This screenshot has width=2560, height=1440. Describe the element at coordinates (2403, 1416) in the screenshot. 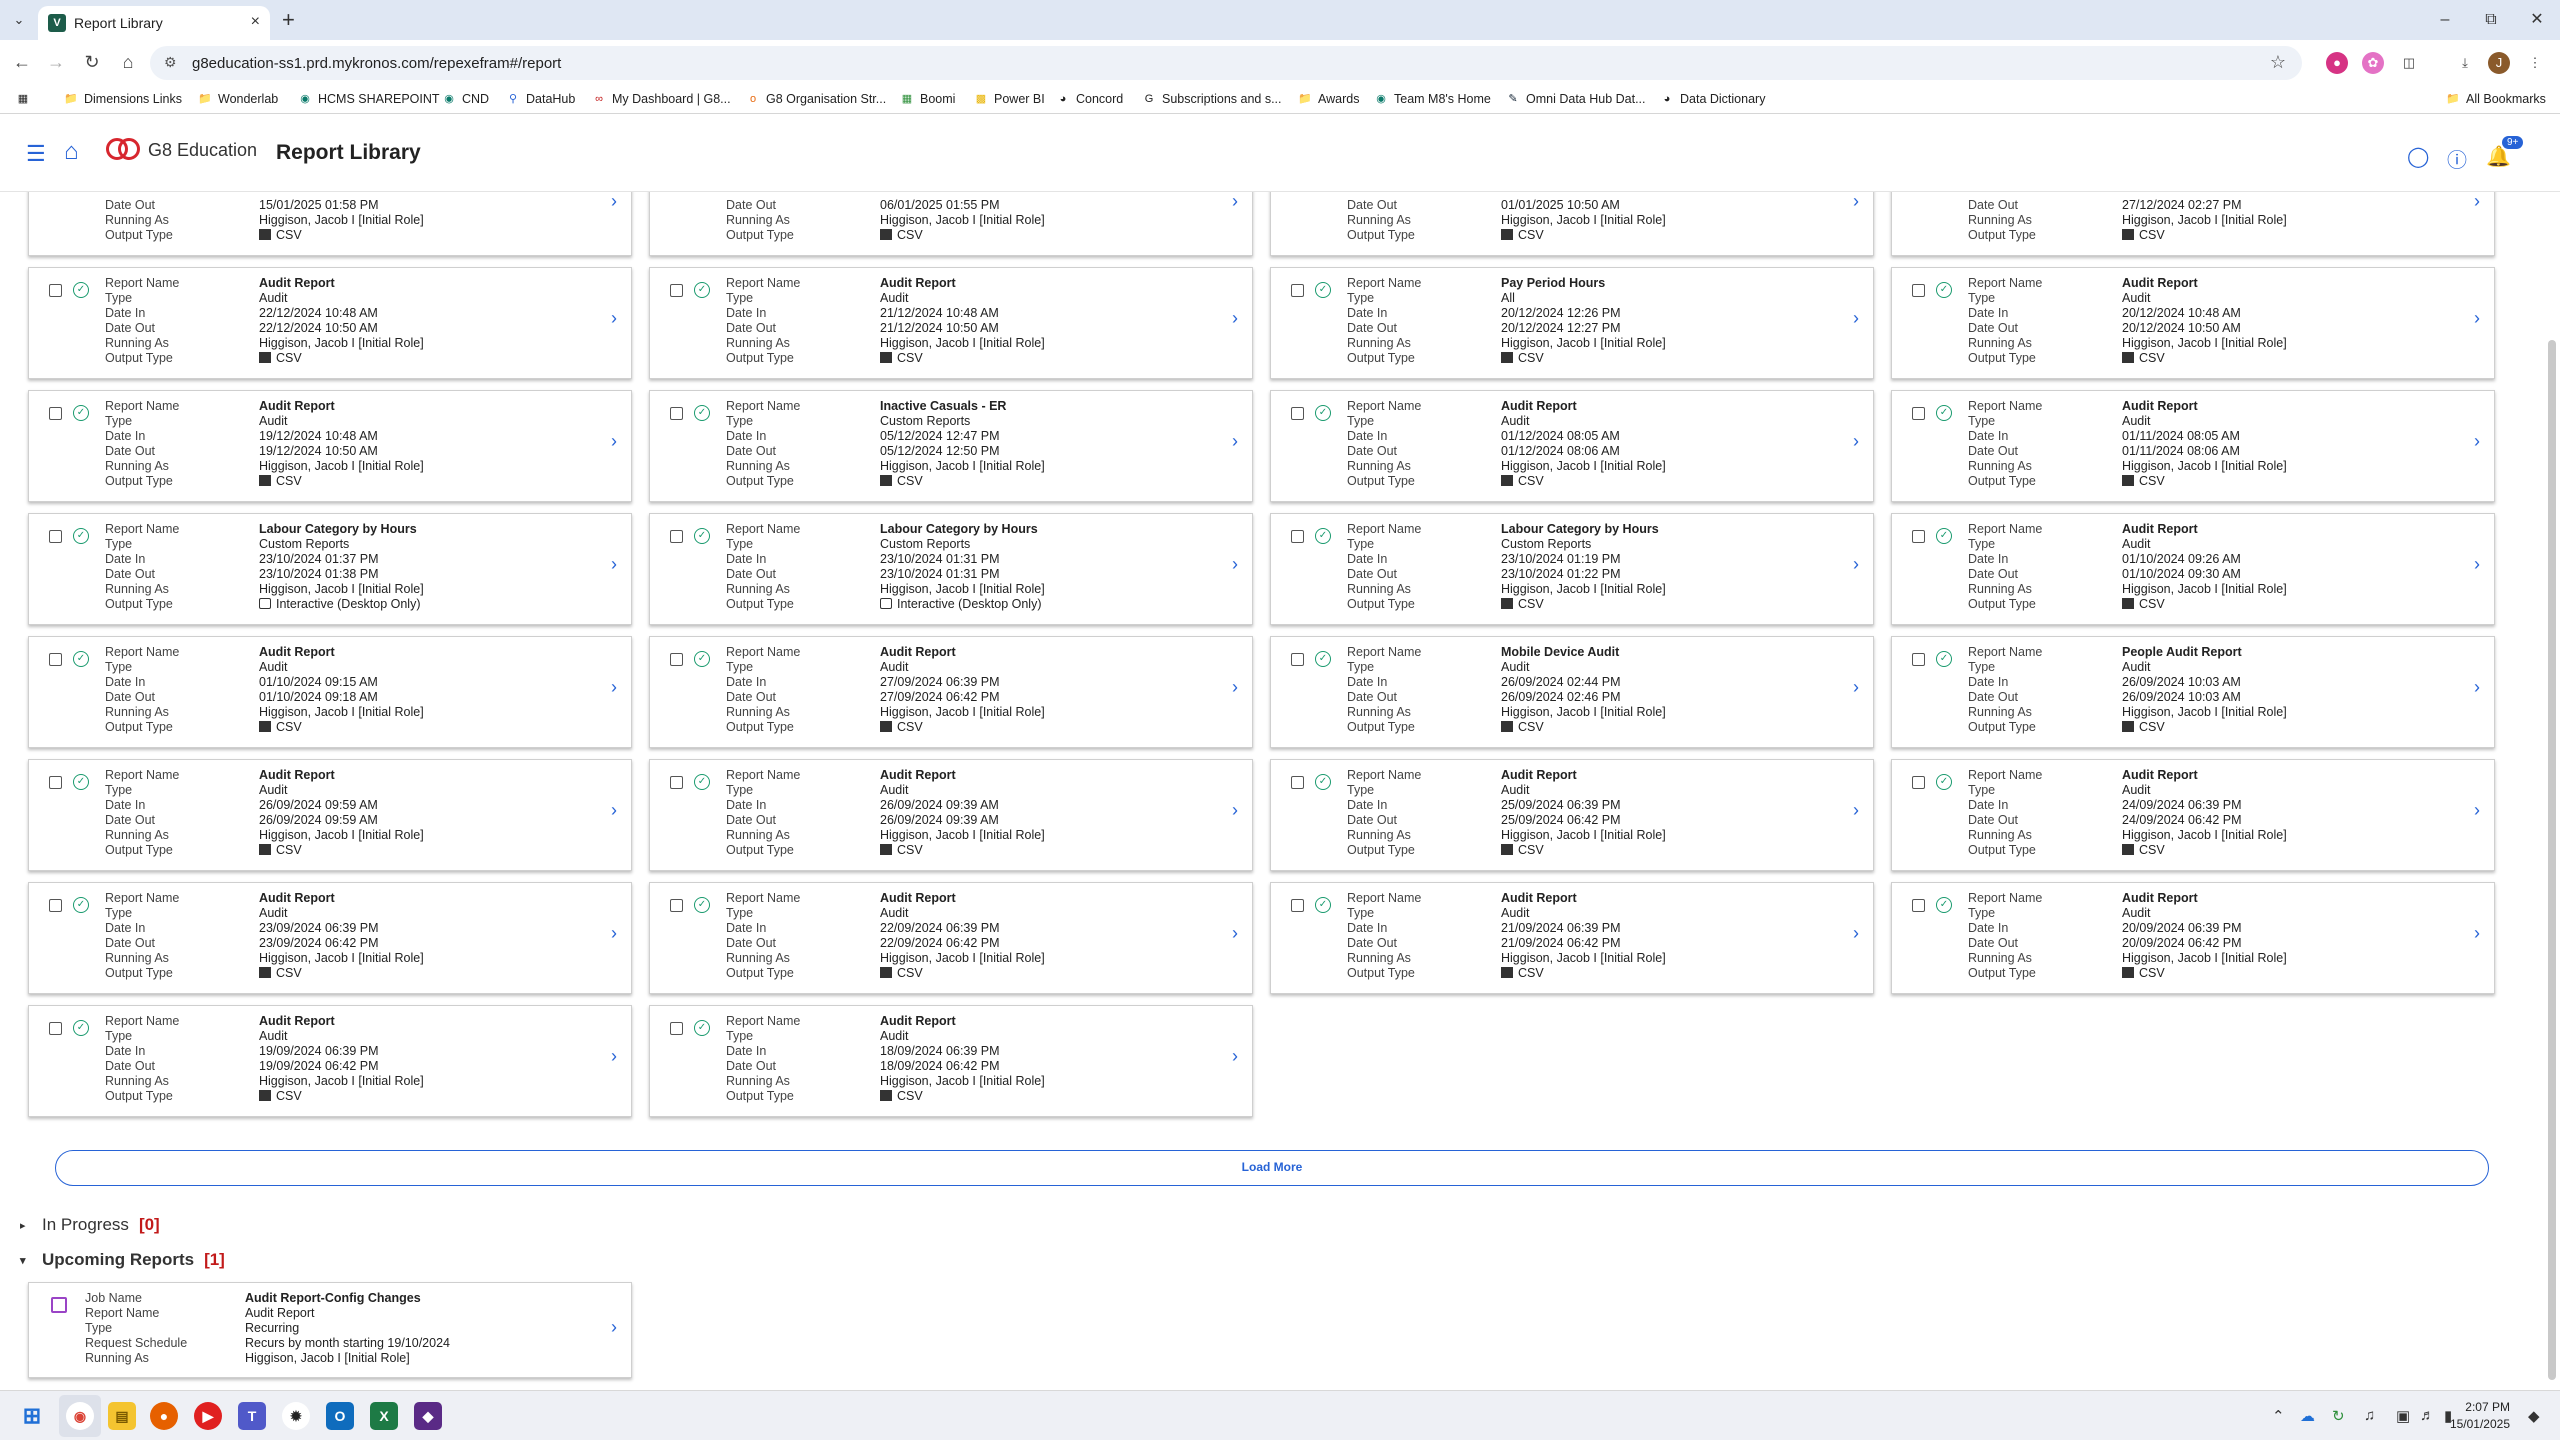

I see `network-icon: ▣` at that location.